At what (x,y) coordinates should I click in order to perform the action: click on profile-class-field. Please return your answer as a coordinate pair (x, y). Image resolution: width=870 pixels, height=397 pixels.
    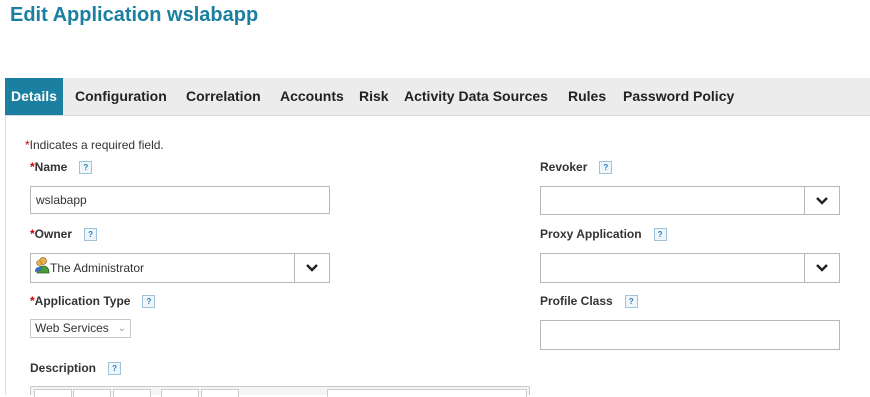
    Looking at the image, I should click on (690, 335).